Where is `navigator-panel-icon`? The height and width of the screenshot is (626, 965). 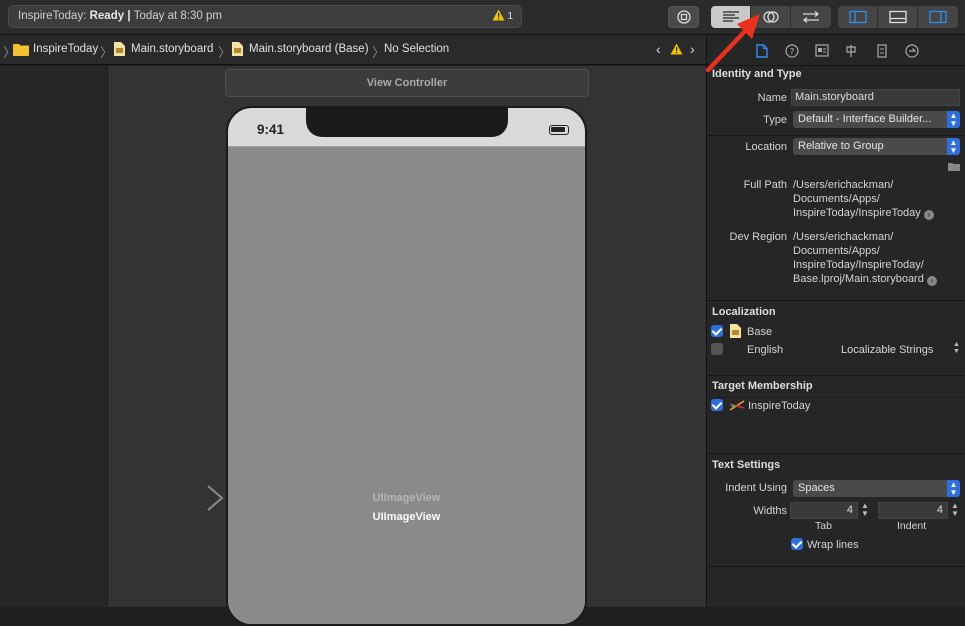 navigator-panel-icon is located at coordinates (857, 17).